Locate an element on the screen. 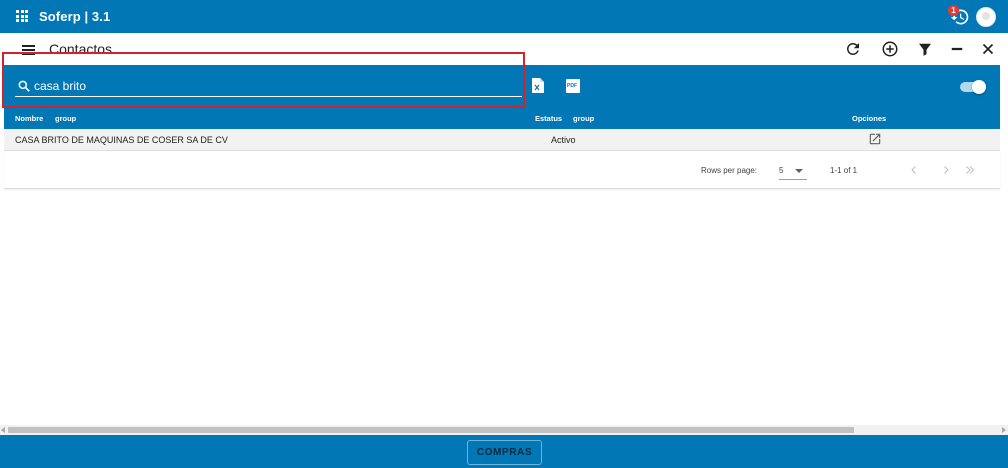  column-group-estatus: group is located at coordinates (583, 118).